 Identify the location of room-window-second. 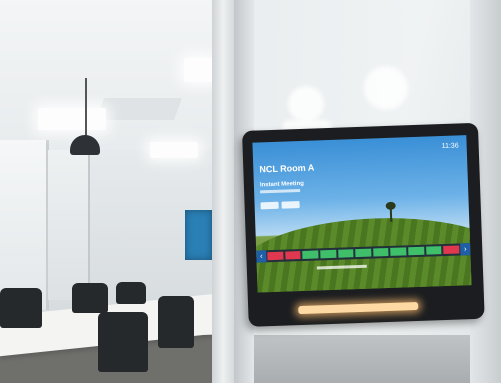
(69, 225).